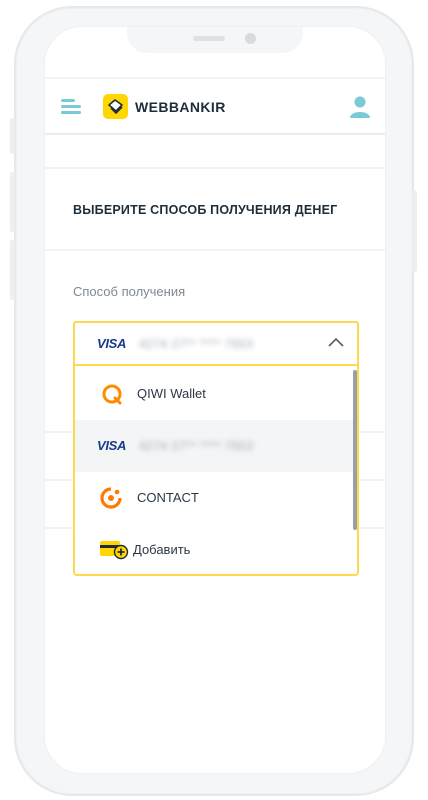 The height and width of the screenshot is (800, 428). Describe the element at coordinates (12, 270) in the screenshot. I see `phone-volume-down-button` at that location.